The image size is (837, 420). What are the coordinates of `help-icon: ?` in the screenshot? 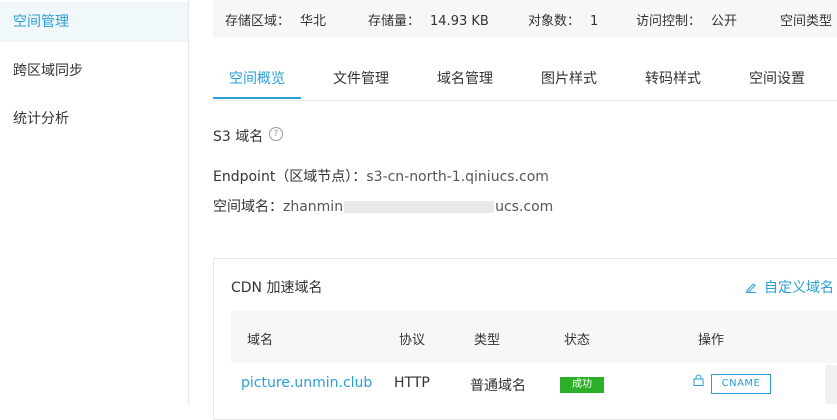 It's located at (276, 134).